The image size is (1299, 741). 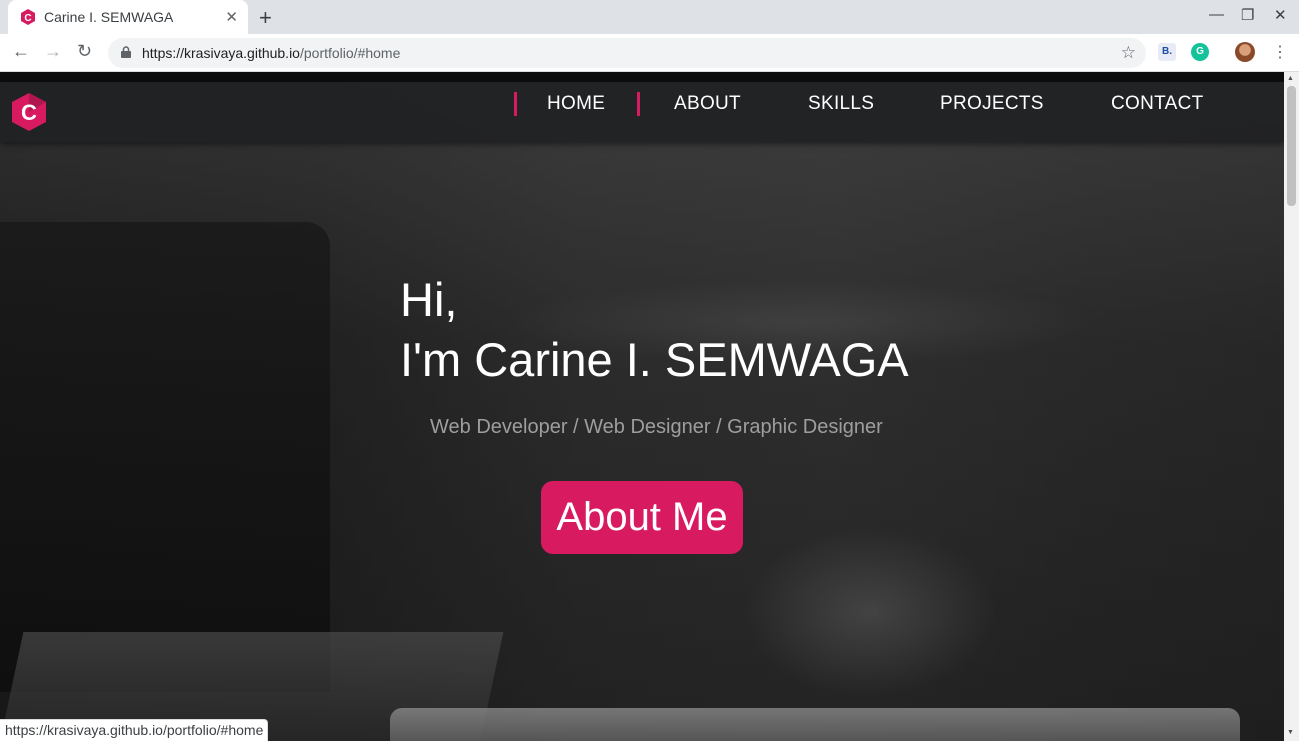 I want to click on url-path: /portfolio/#home, so click(x=350, y=53).